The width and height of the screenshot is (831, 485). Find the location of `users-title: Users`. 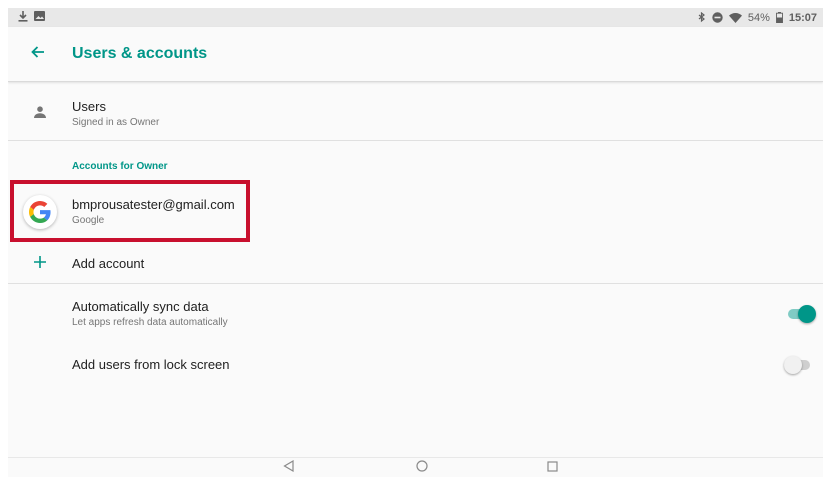

users-title: Users is located at coordinates (89, 106).